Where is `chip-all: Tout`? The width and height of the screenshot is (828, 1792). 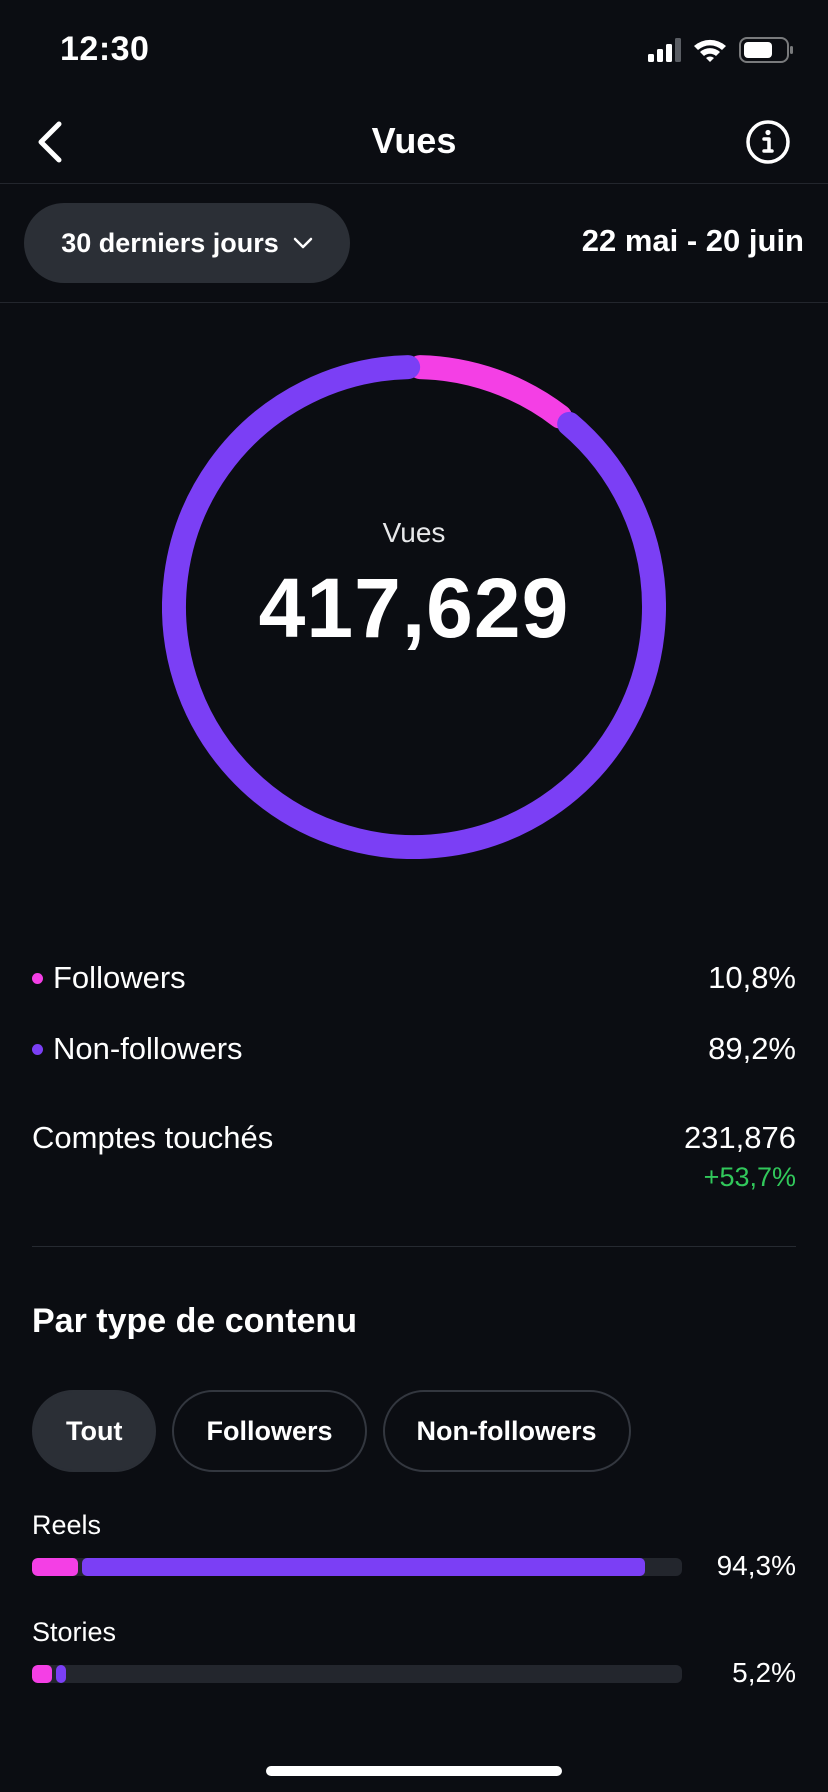
chip-all: Tout is located at coordinates (94, 1431).